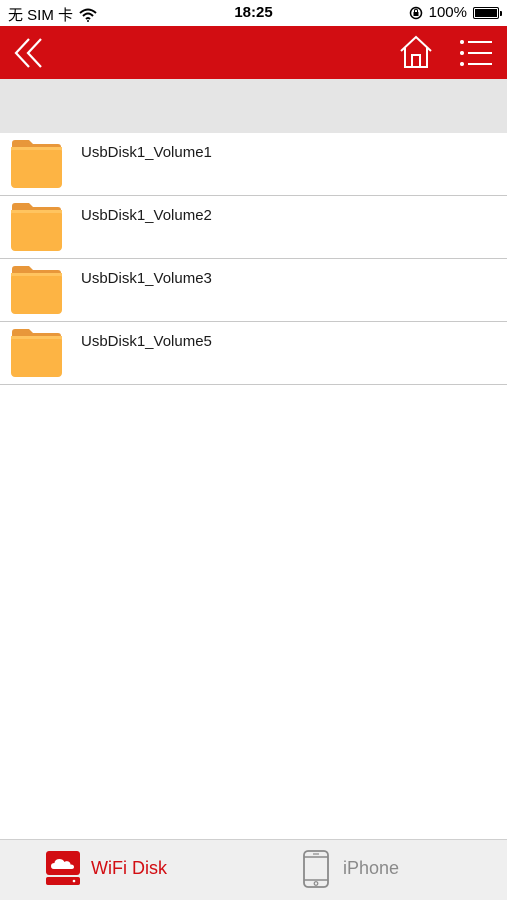 Image resolution: width=507 pixels, height=900 pixels. I want to click on double-chevron-left-icon, so click(30, 53).